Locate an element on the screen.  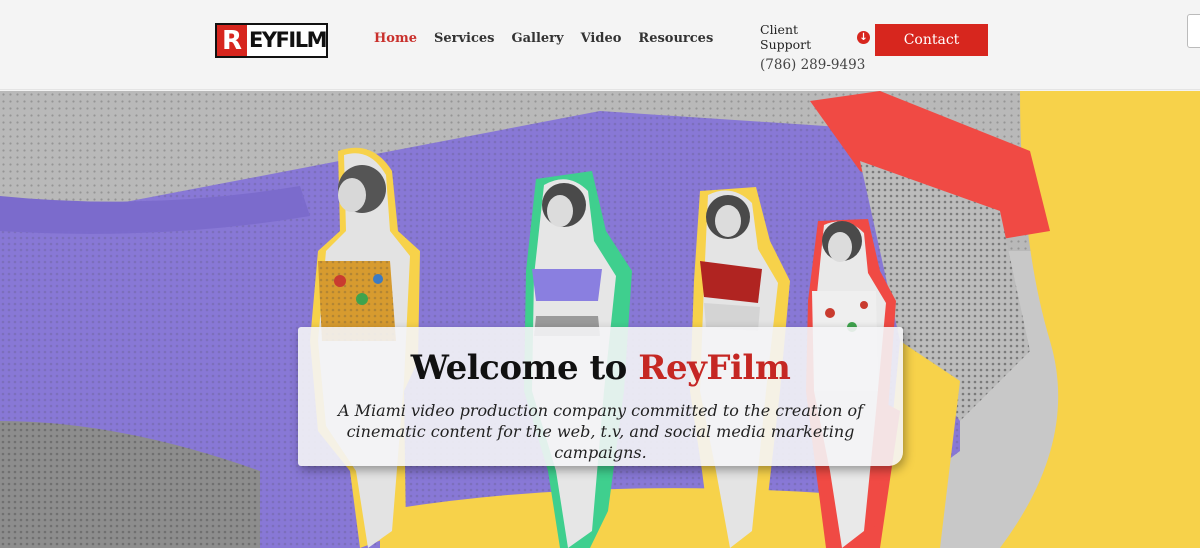
nav-home: Home is located at coordinates (395, 38).